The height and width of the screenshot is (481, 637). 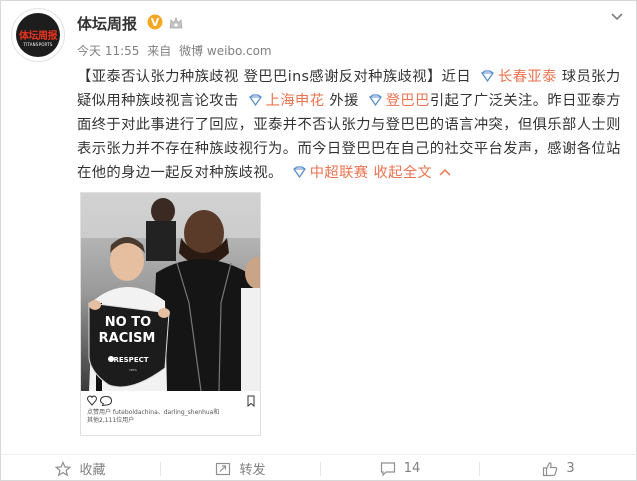 What do you see at coordinates (387, 468) in the screenshot?
I see `comment-icon` at bounding box center [387, 468].